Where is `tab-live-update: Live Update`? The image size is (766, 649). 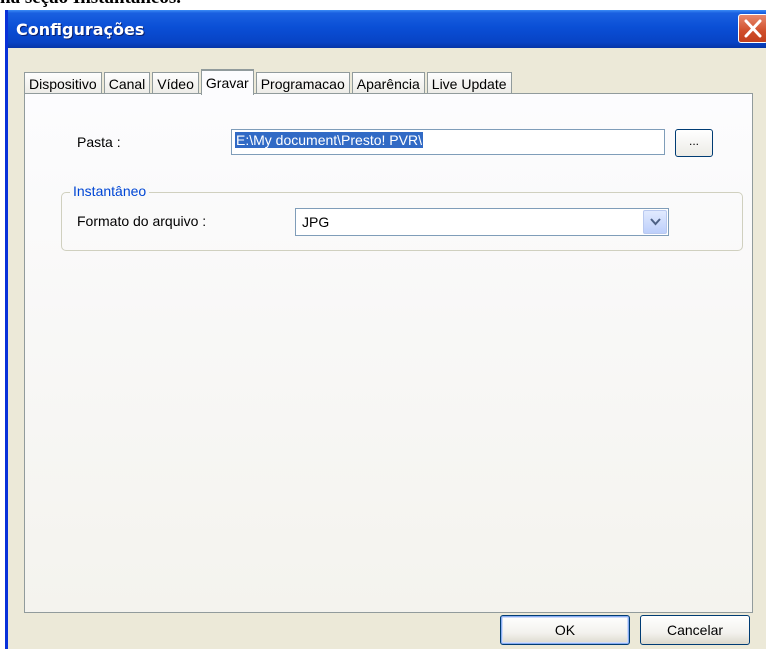 tab-live-update: Live Update is located at coordinates (469, 83).